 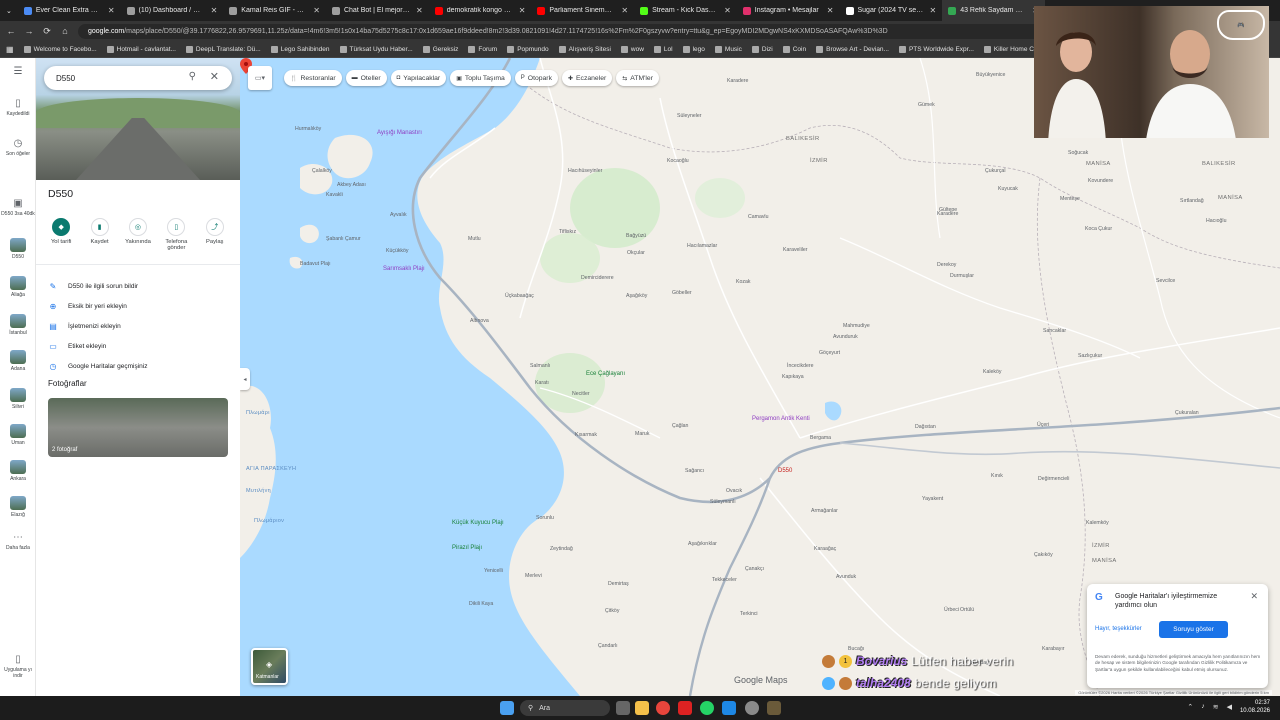 What do you see at coordinates (724, 580) in the screenshot?
I see `map-place-label: Tekkeceler` at bounding box center [724, 580].